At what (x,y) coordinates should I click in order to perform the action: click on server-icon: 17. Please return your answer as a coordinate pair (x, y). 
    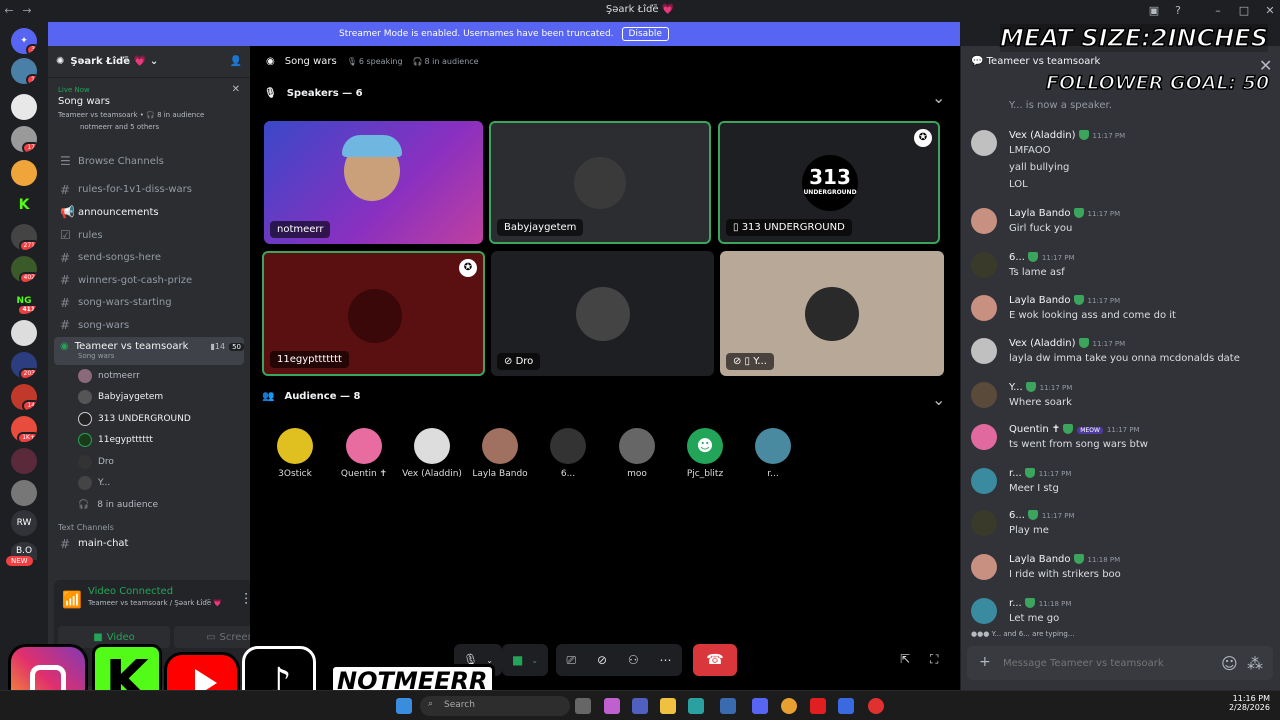
    Looking at the image, I should click on (24, 139).